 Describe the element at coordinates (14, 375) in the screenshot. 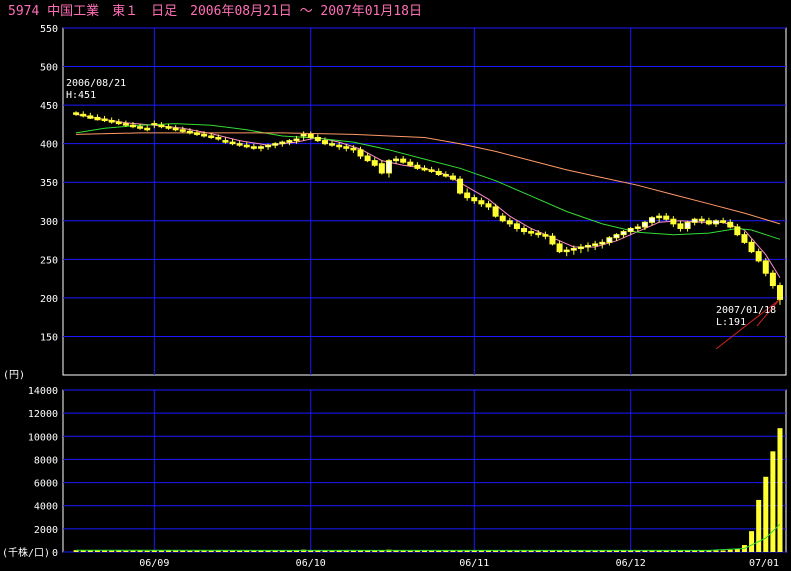

I see `price-unit-label: (円)` at that location.